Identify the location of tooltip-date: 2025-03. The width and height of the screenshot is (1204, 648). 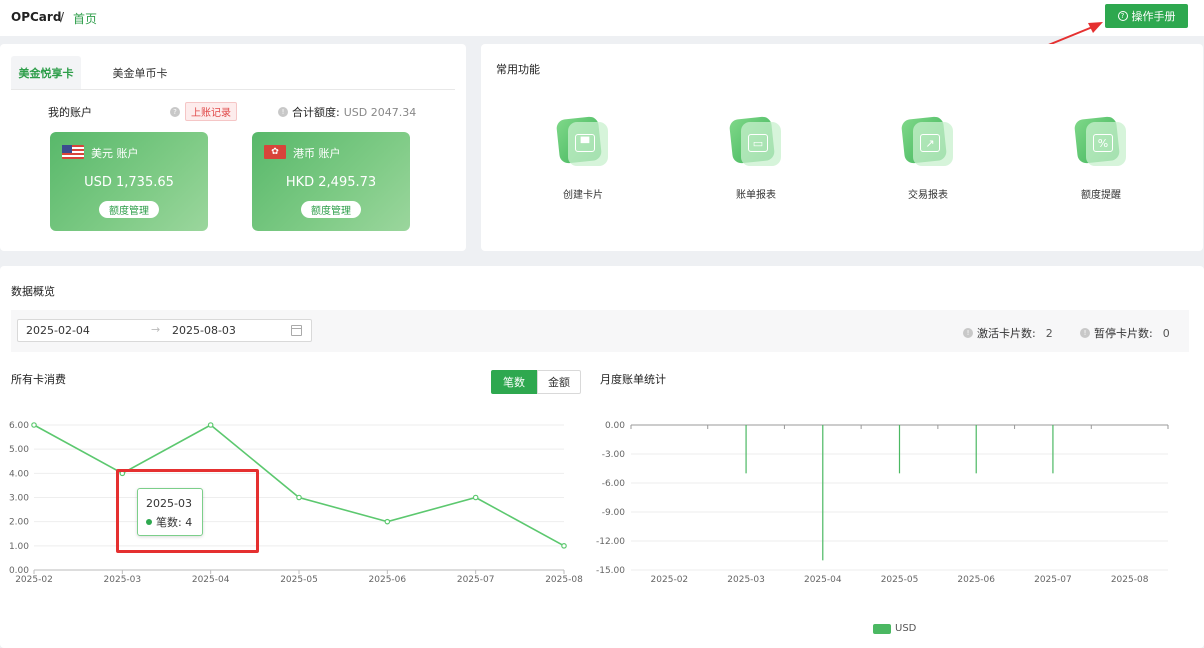
(169, 503).